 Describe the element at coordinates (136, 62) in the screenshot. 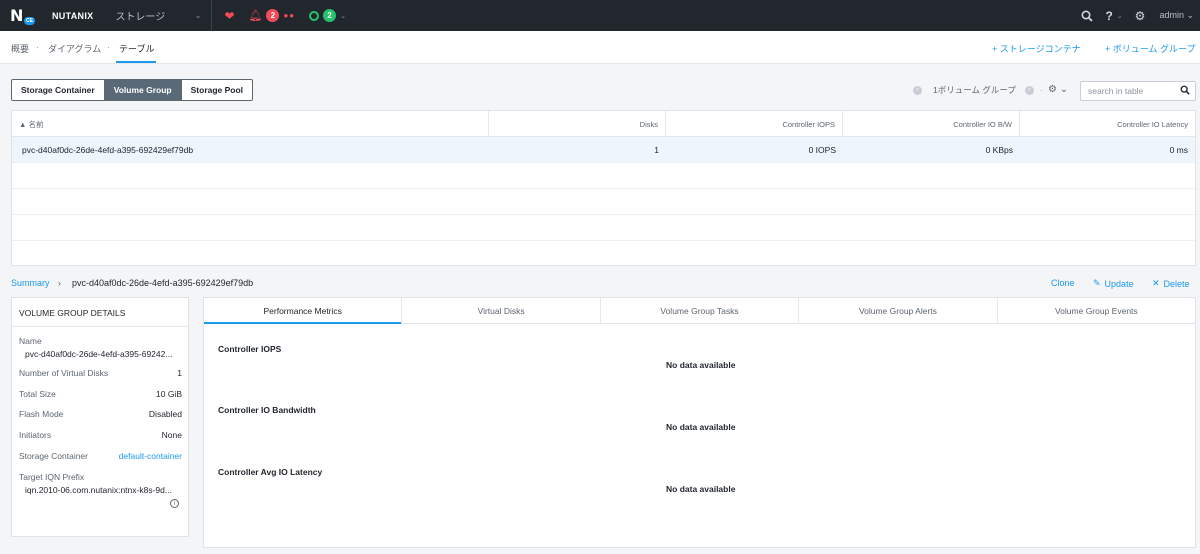

I see `active-tab-indicator` at that location.